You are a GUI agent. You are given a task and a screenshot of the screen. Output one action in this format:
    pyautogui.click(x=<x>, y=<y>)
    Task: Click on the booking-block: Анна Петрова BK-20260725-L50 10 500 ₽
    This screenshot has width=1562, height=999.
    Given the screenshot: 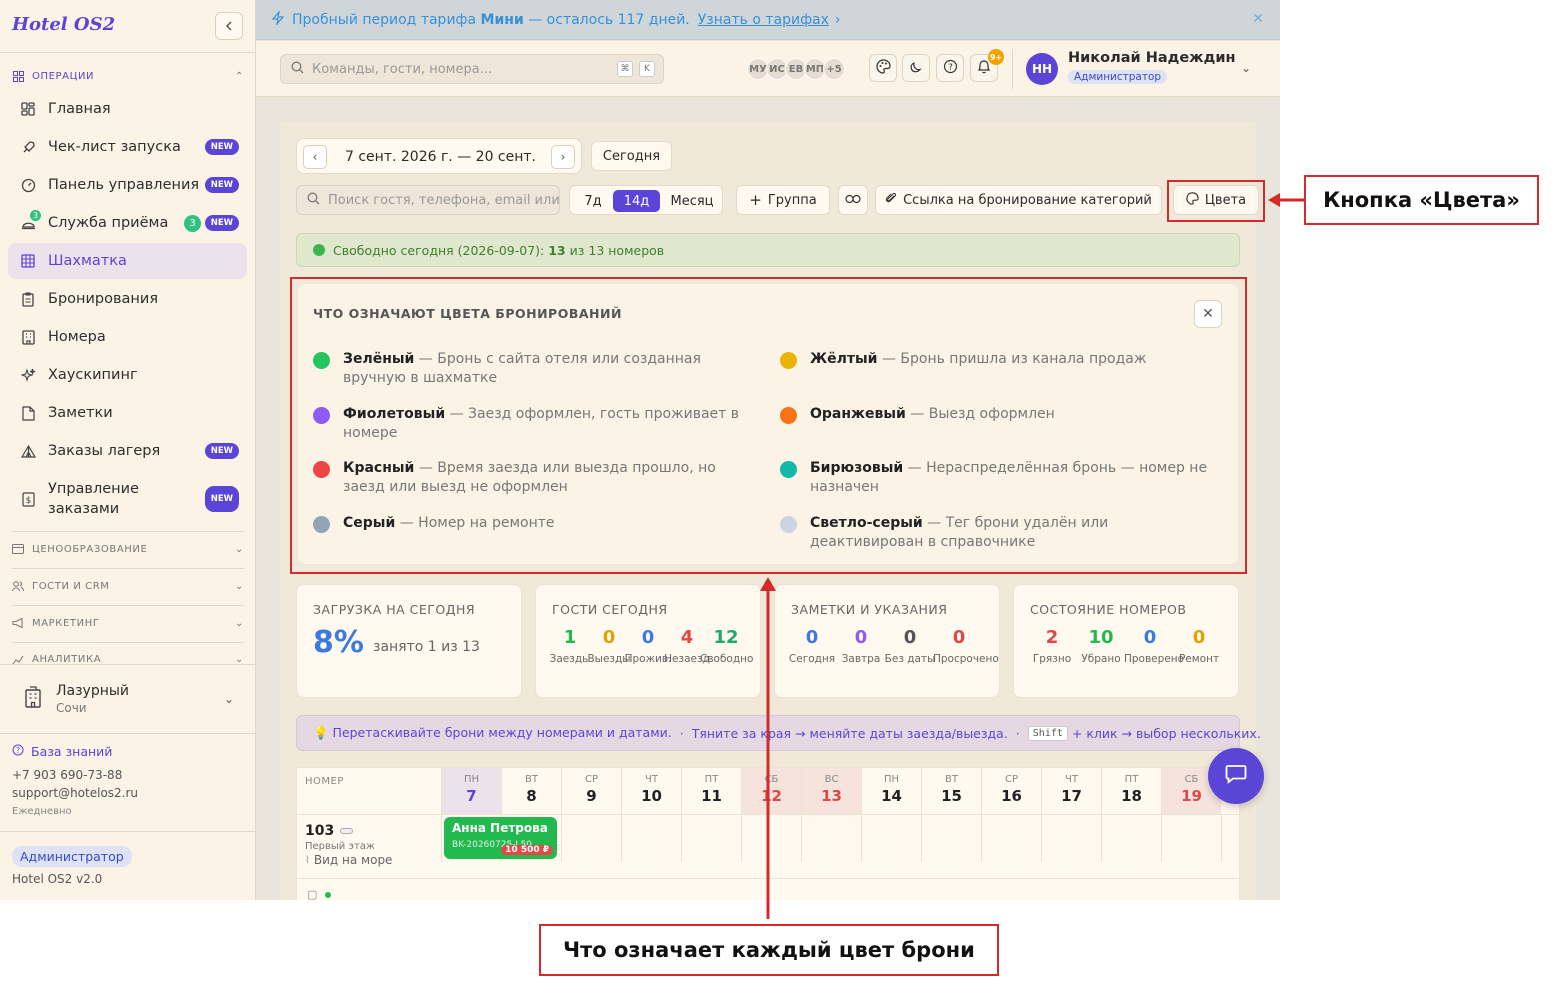 What is the action you would take?
    pyautogui.click(x=500, y=838)
    